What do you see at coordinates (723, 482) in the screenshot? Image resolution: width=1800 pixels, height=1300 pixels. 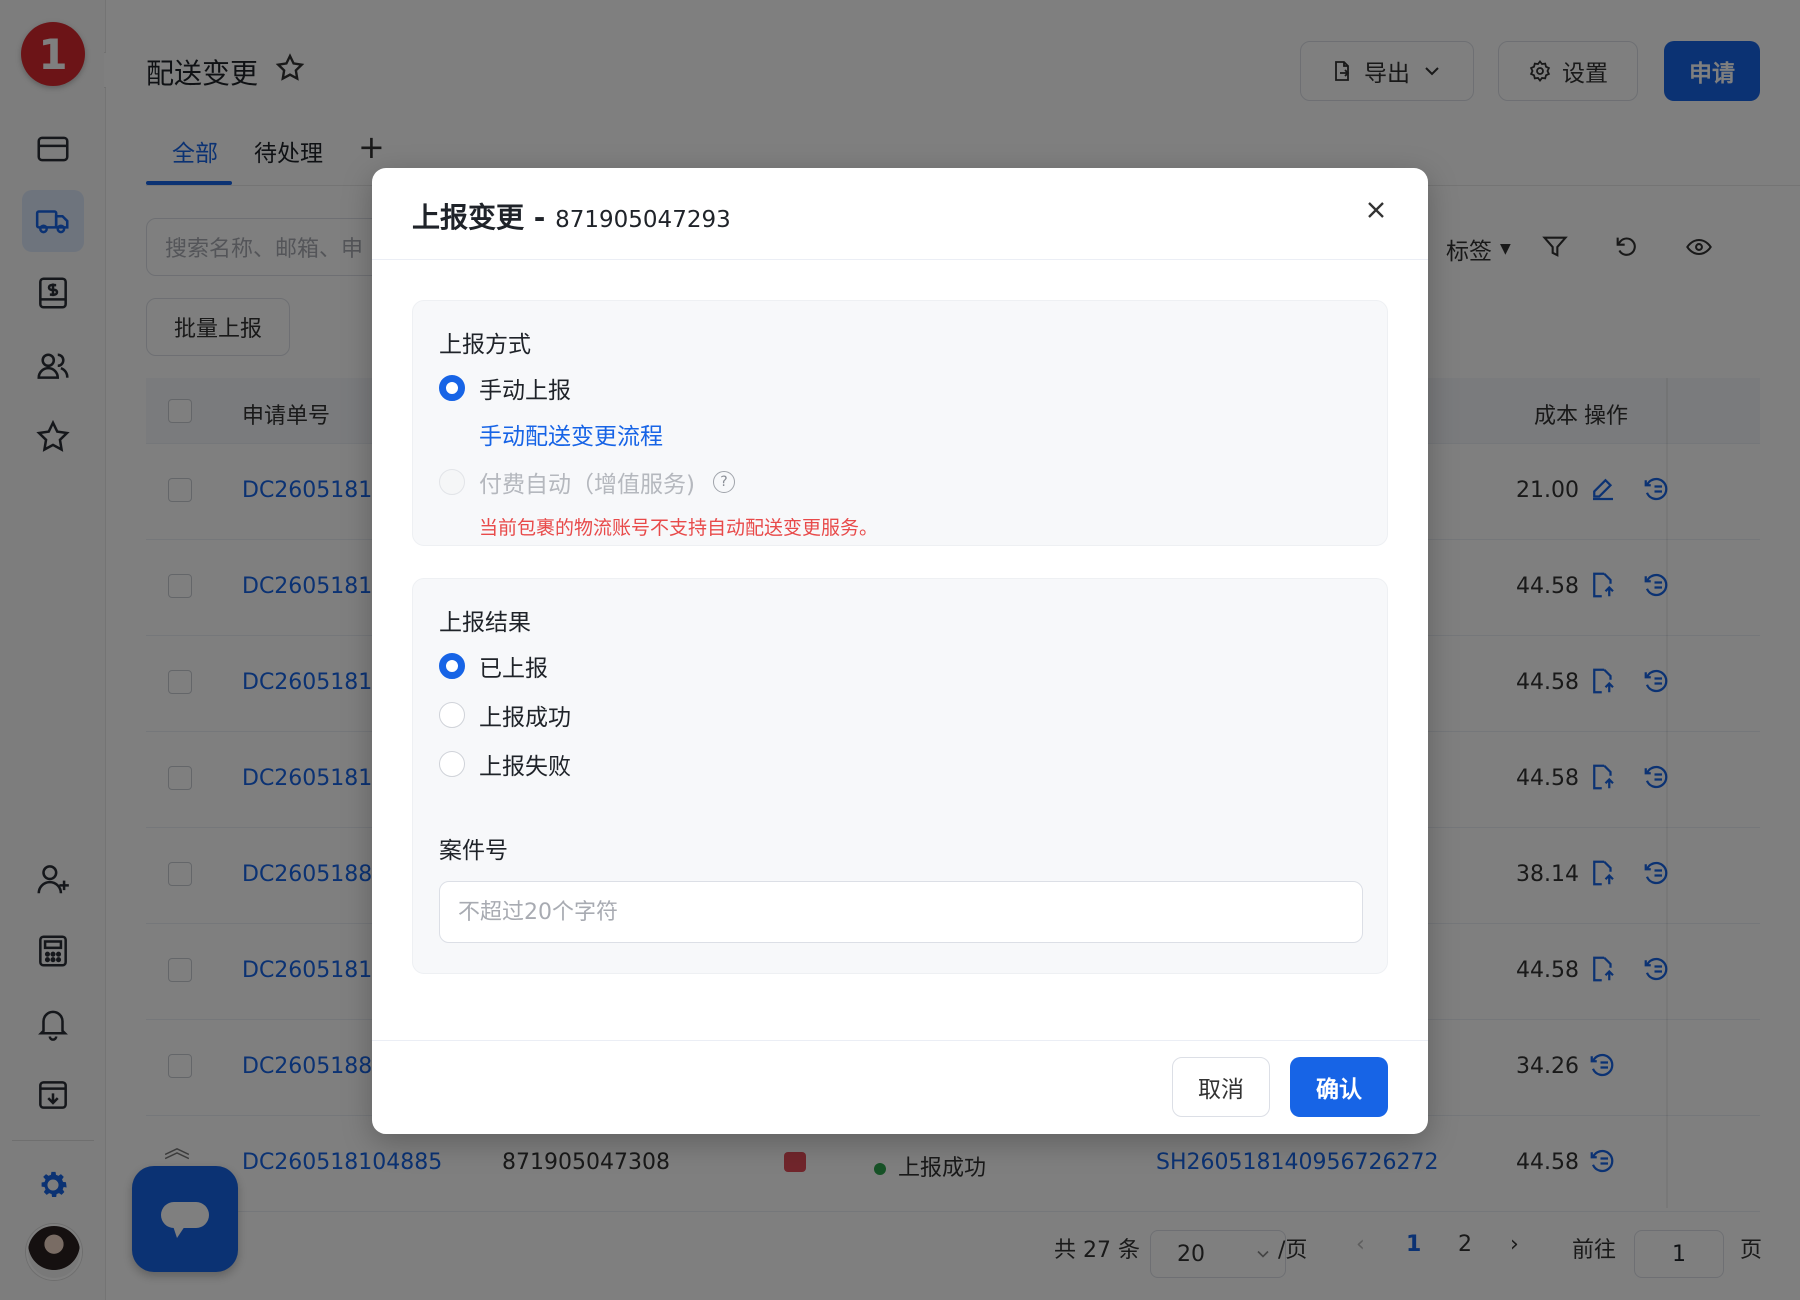 I see `help-circle-icon: ?` at bounding box center [723, 482].